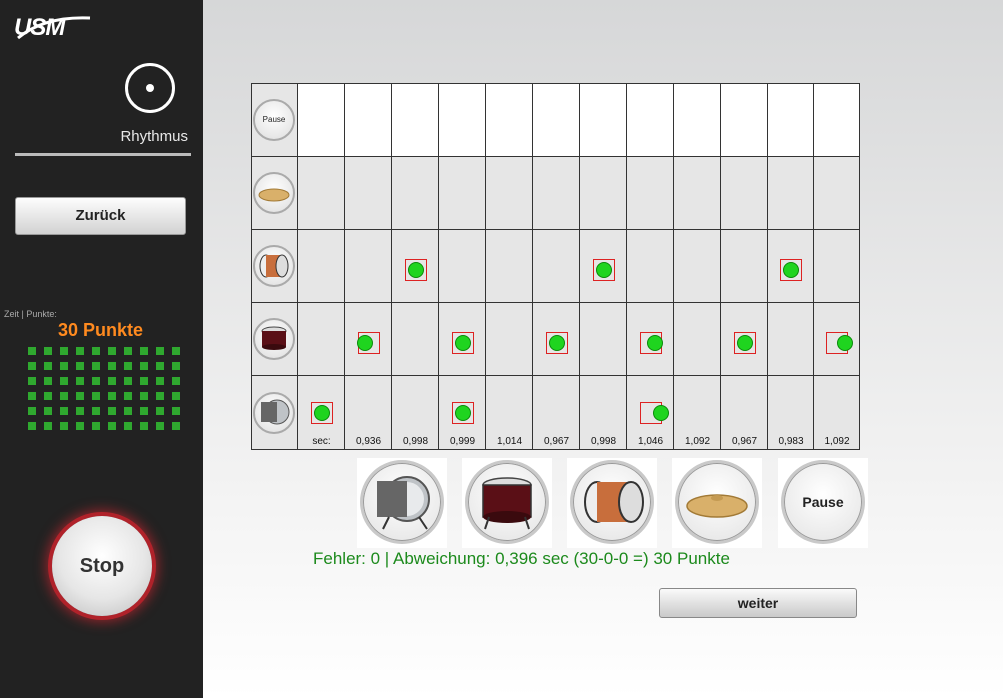  Describe the element at coordinates (274, 413) in the screenshot. I see `row-bass-drum-header` at that location.